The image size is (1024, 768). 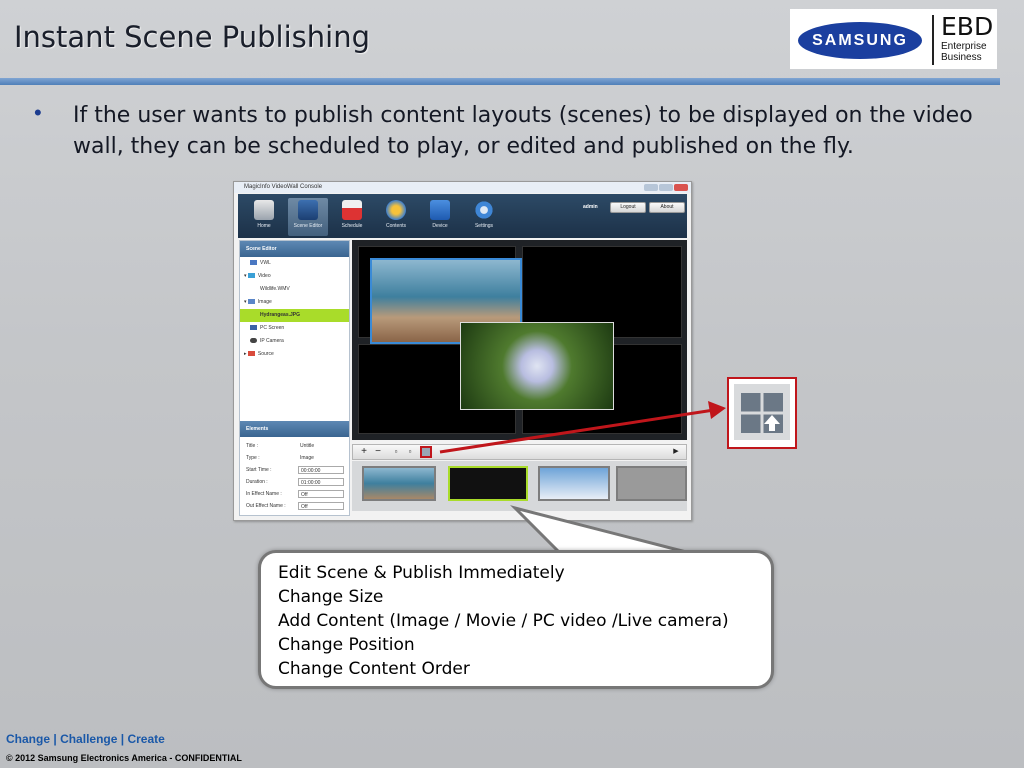 I want to click on callout-line: Change Content Order, so click(x=374, y=669).